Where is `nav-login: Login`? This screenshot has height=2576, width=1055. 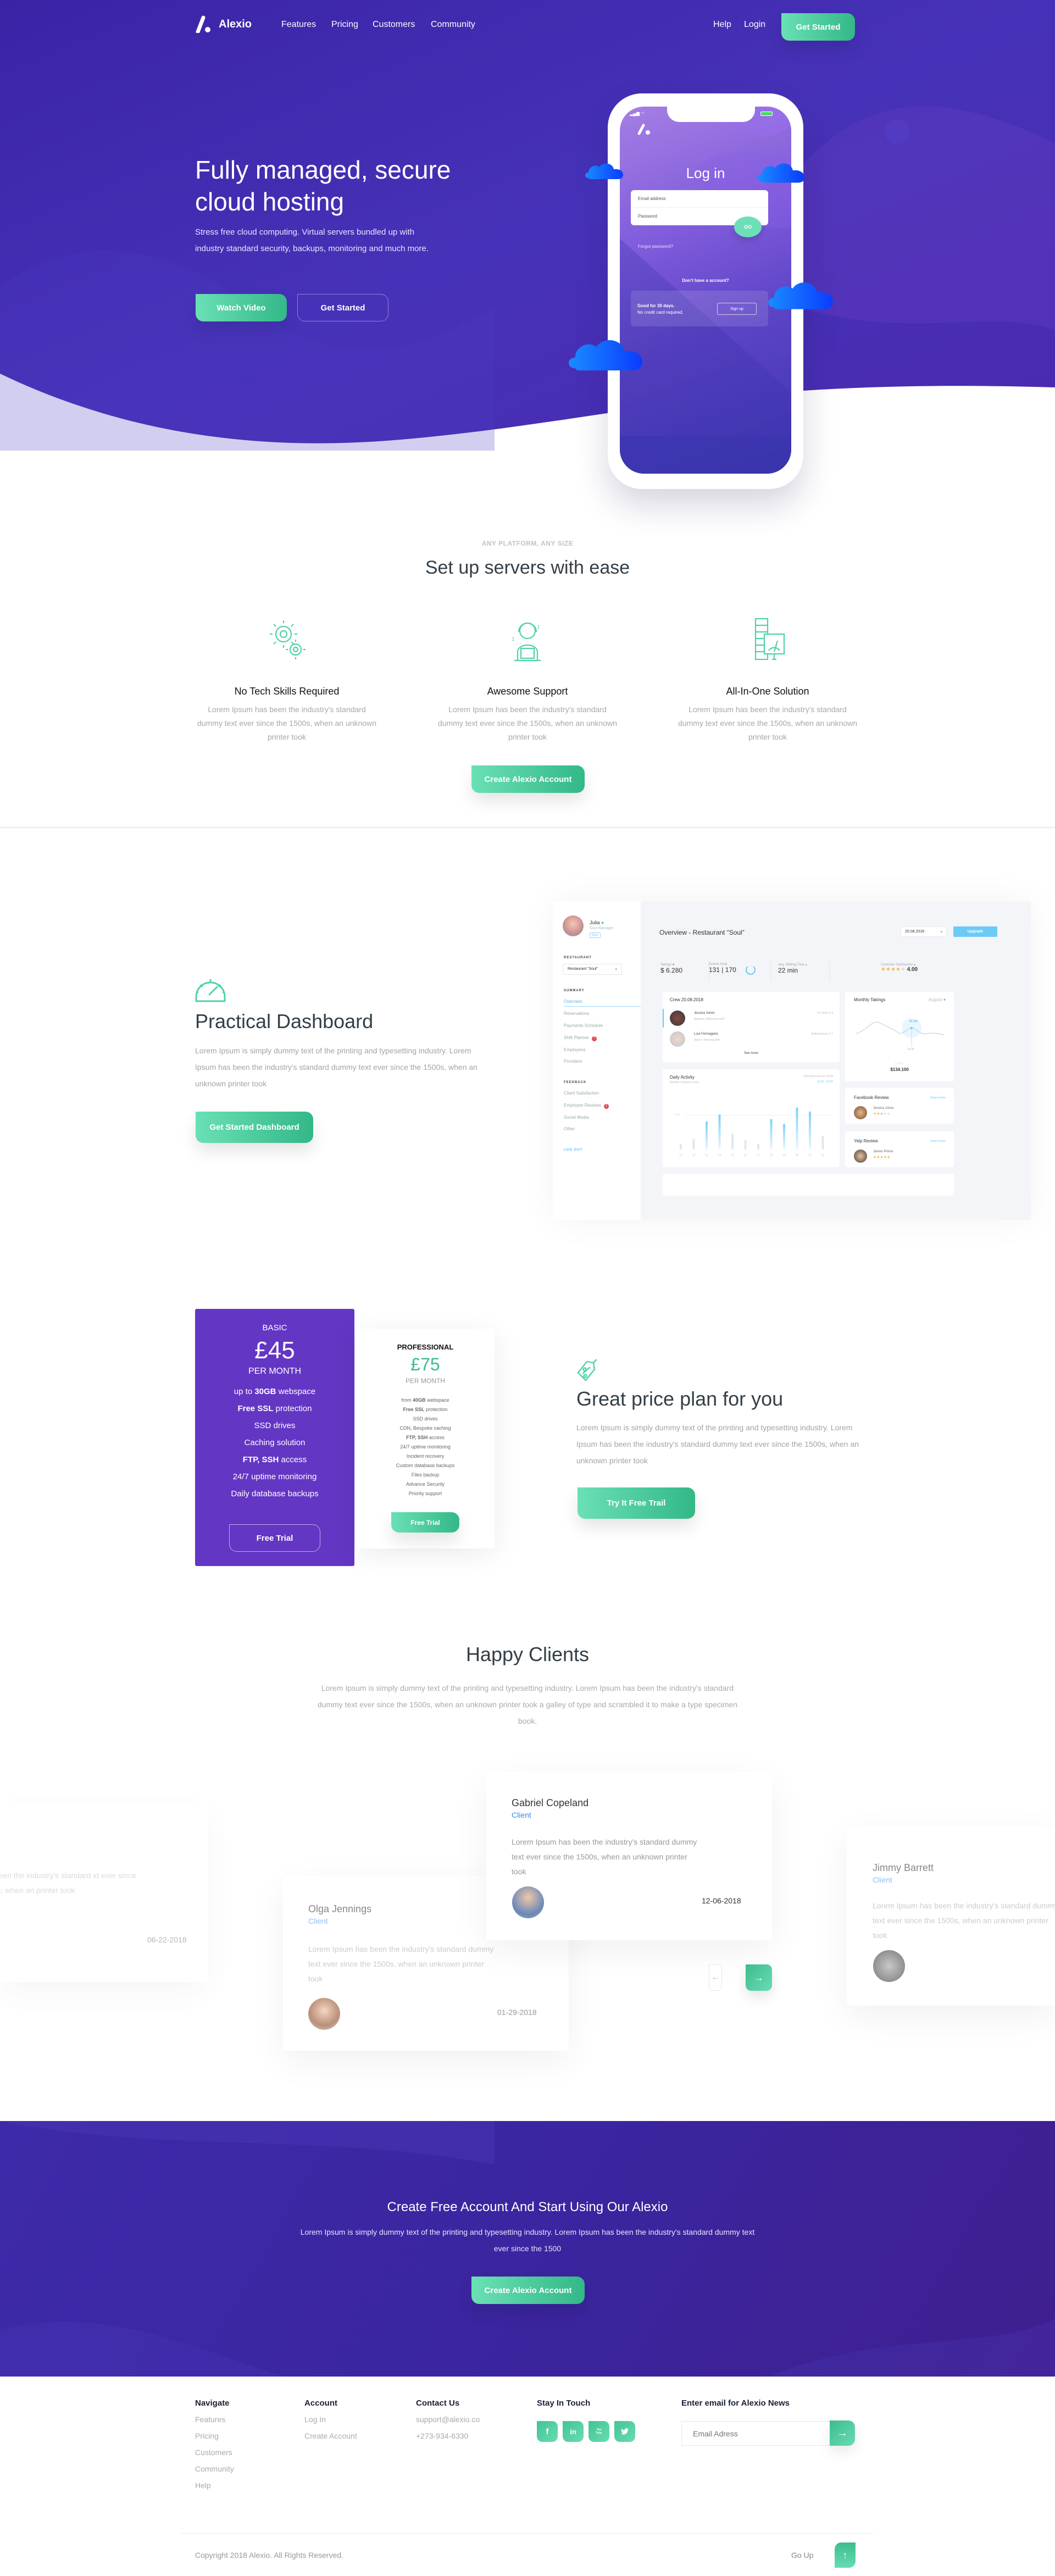
nav-login: Login is located at coordinates (754, 25).